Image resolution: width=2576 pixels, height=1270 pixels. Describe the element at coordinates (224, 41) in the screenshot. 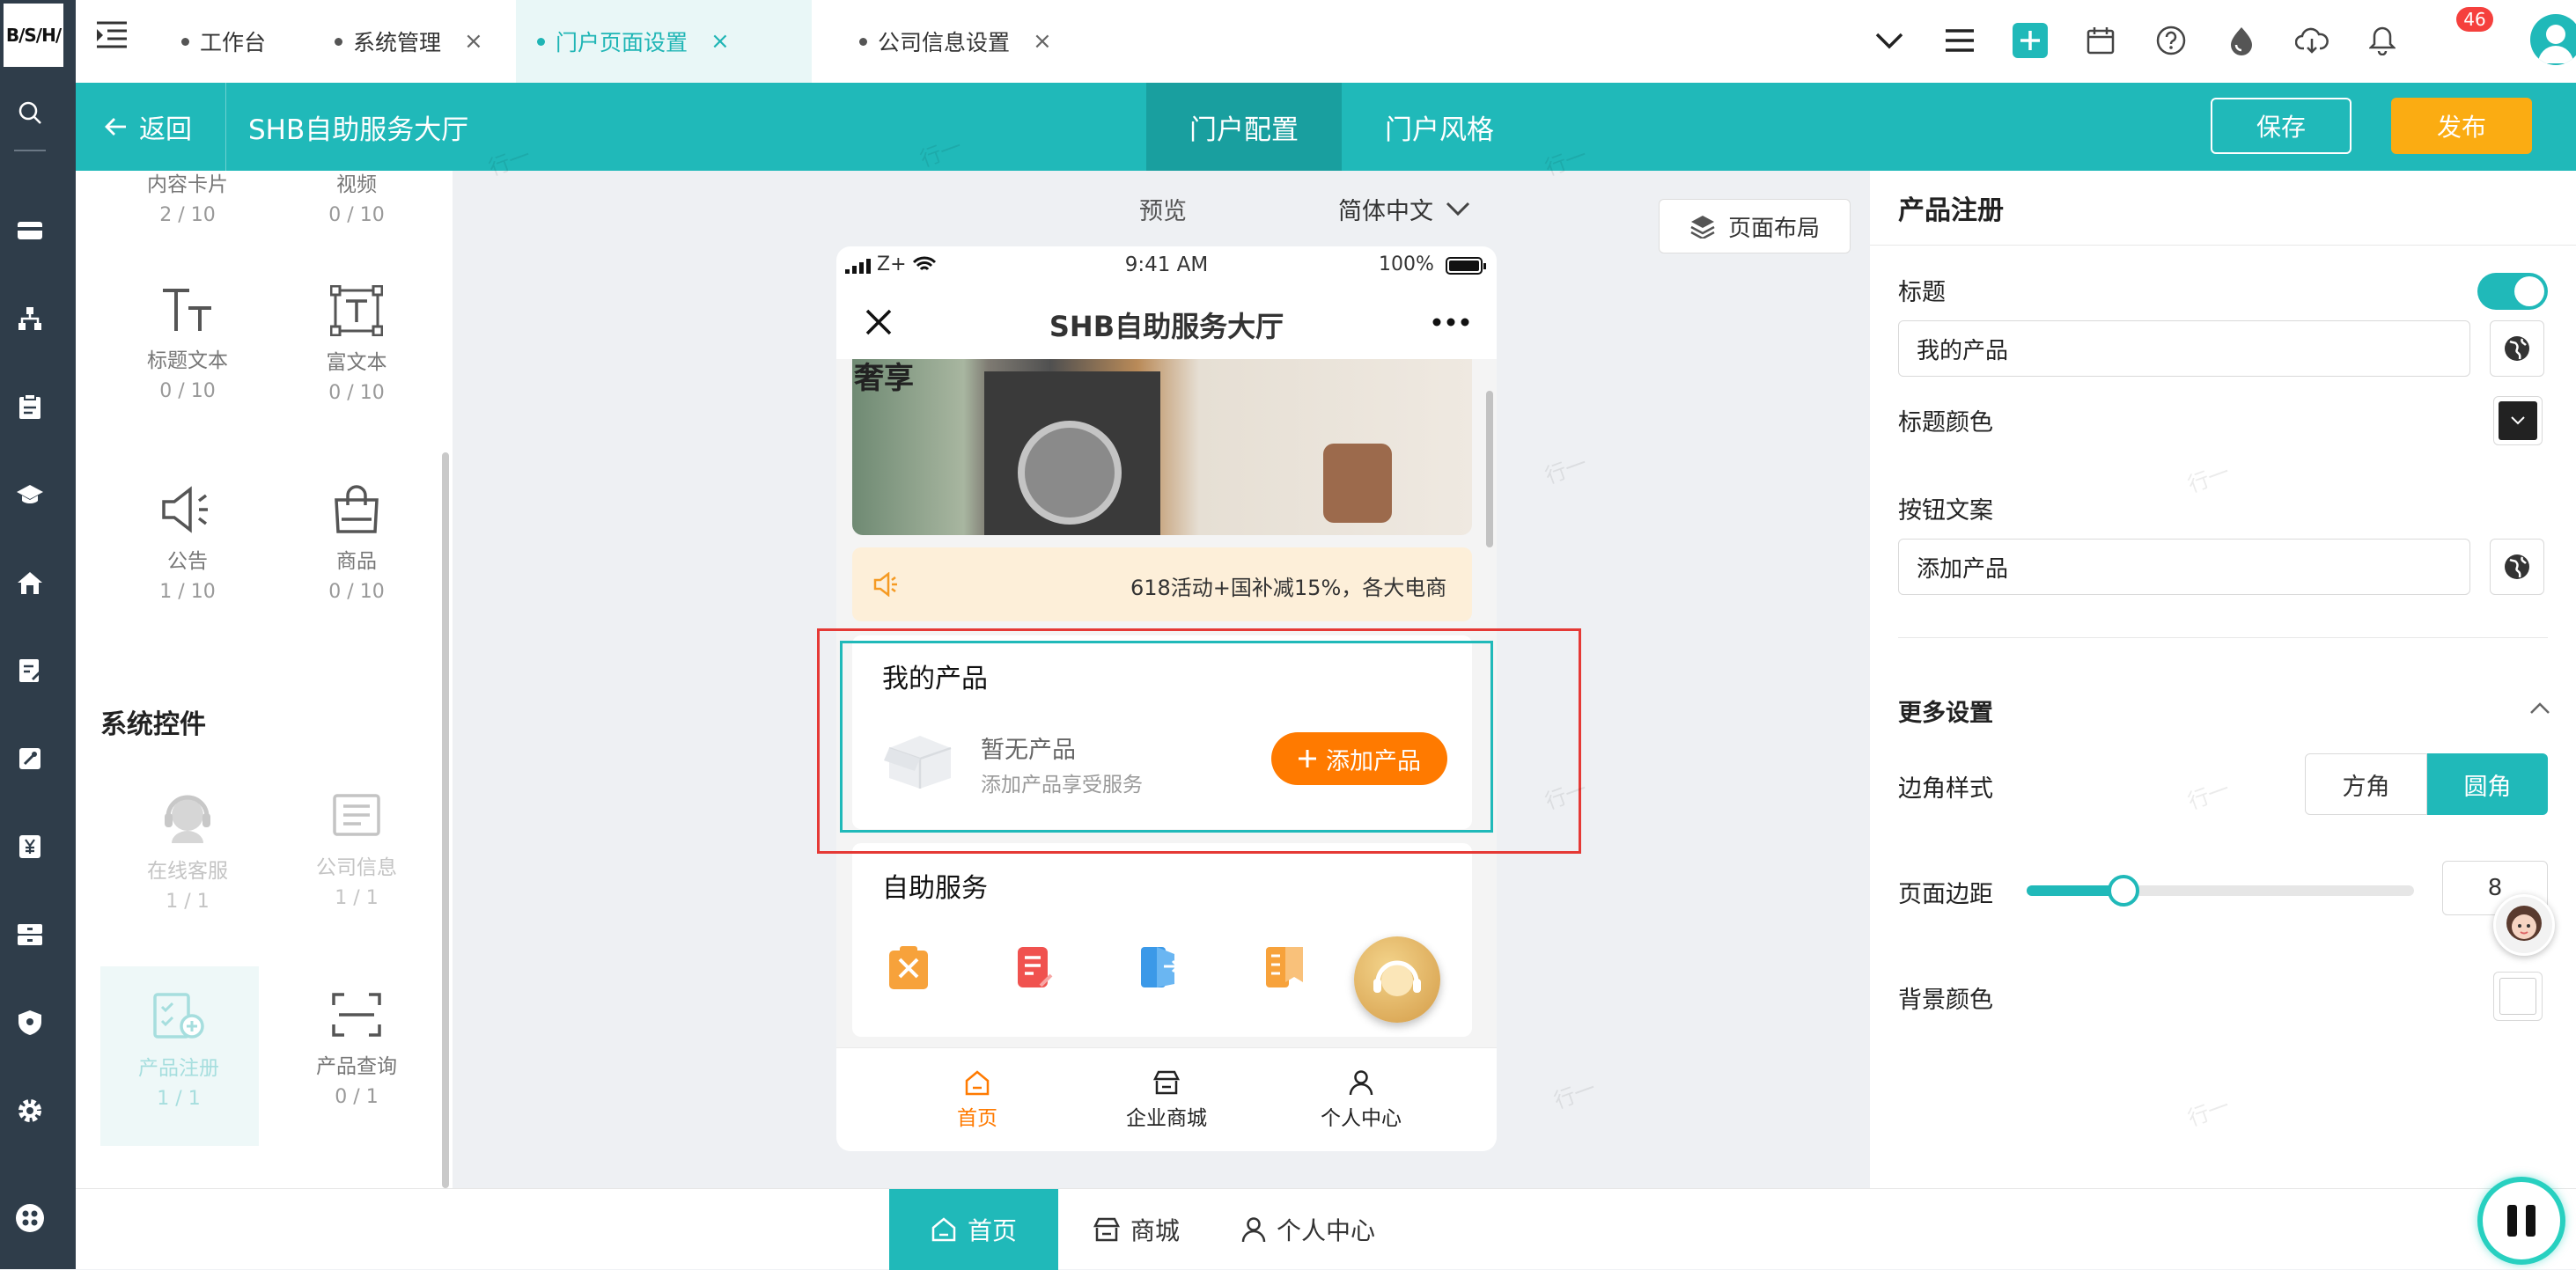

I see `tab-workbench: 工作台` at that location.